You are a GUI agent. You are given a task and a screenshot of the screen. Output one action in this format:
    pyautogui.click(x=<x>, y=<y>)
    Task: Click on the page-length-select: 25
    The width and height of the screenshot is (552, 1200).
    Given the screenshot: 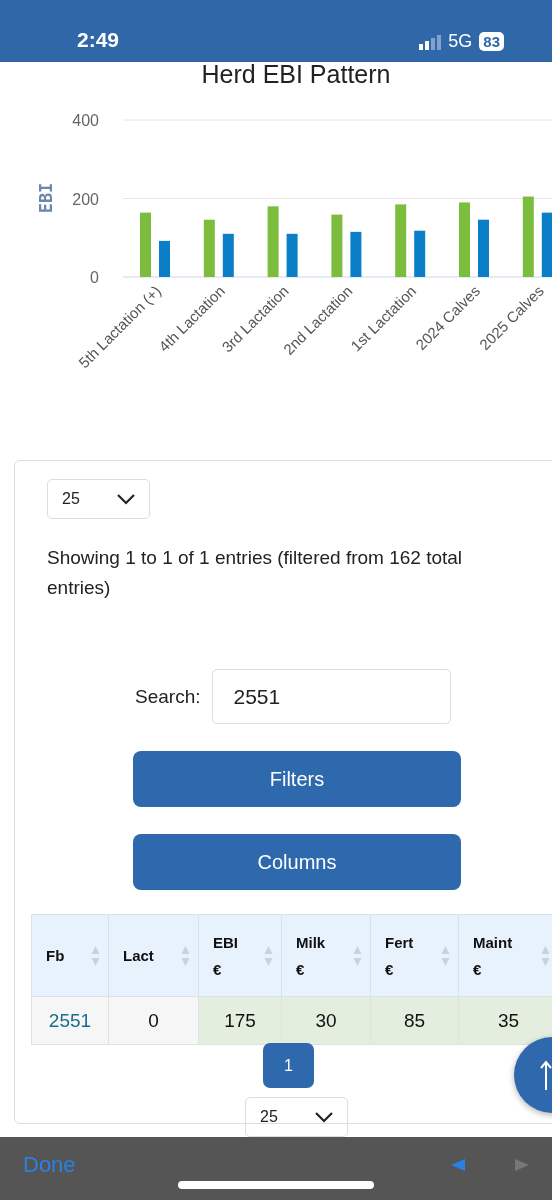 What is the action you would take?
    pyautogui.click(x=98, y=499)
    